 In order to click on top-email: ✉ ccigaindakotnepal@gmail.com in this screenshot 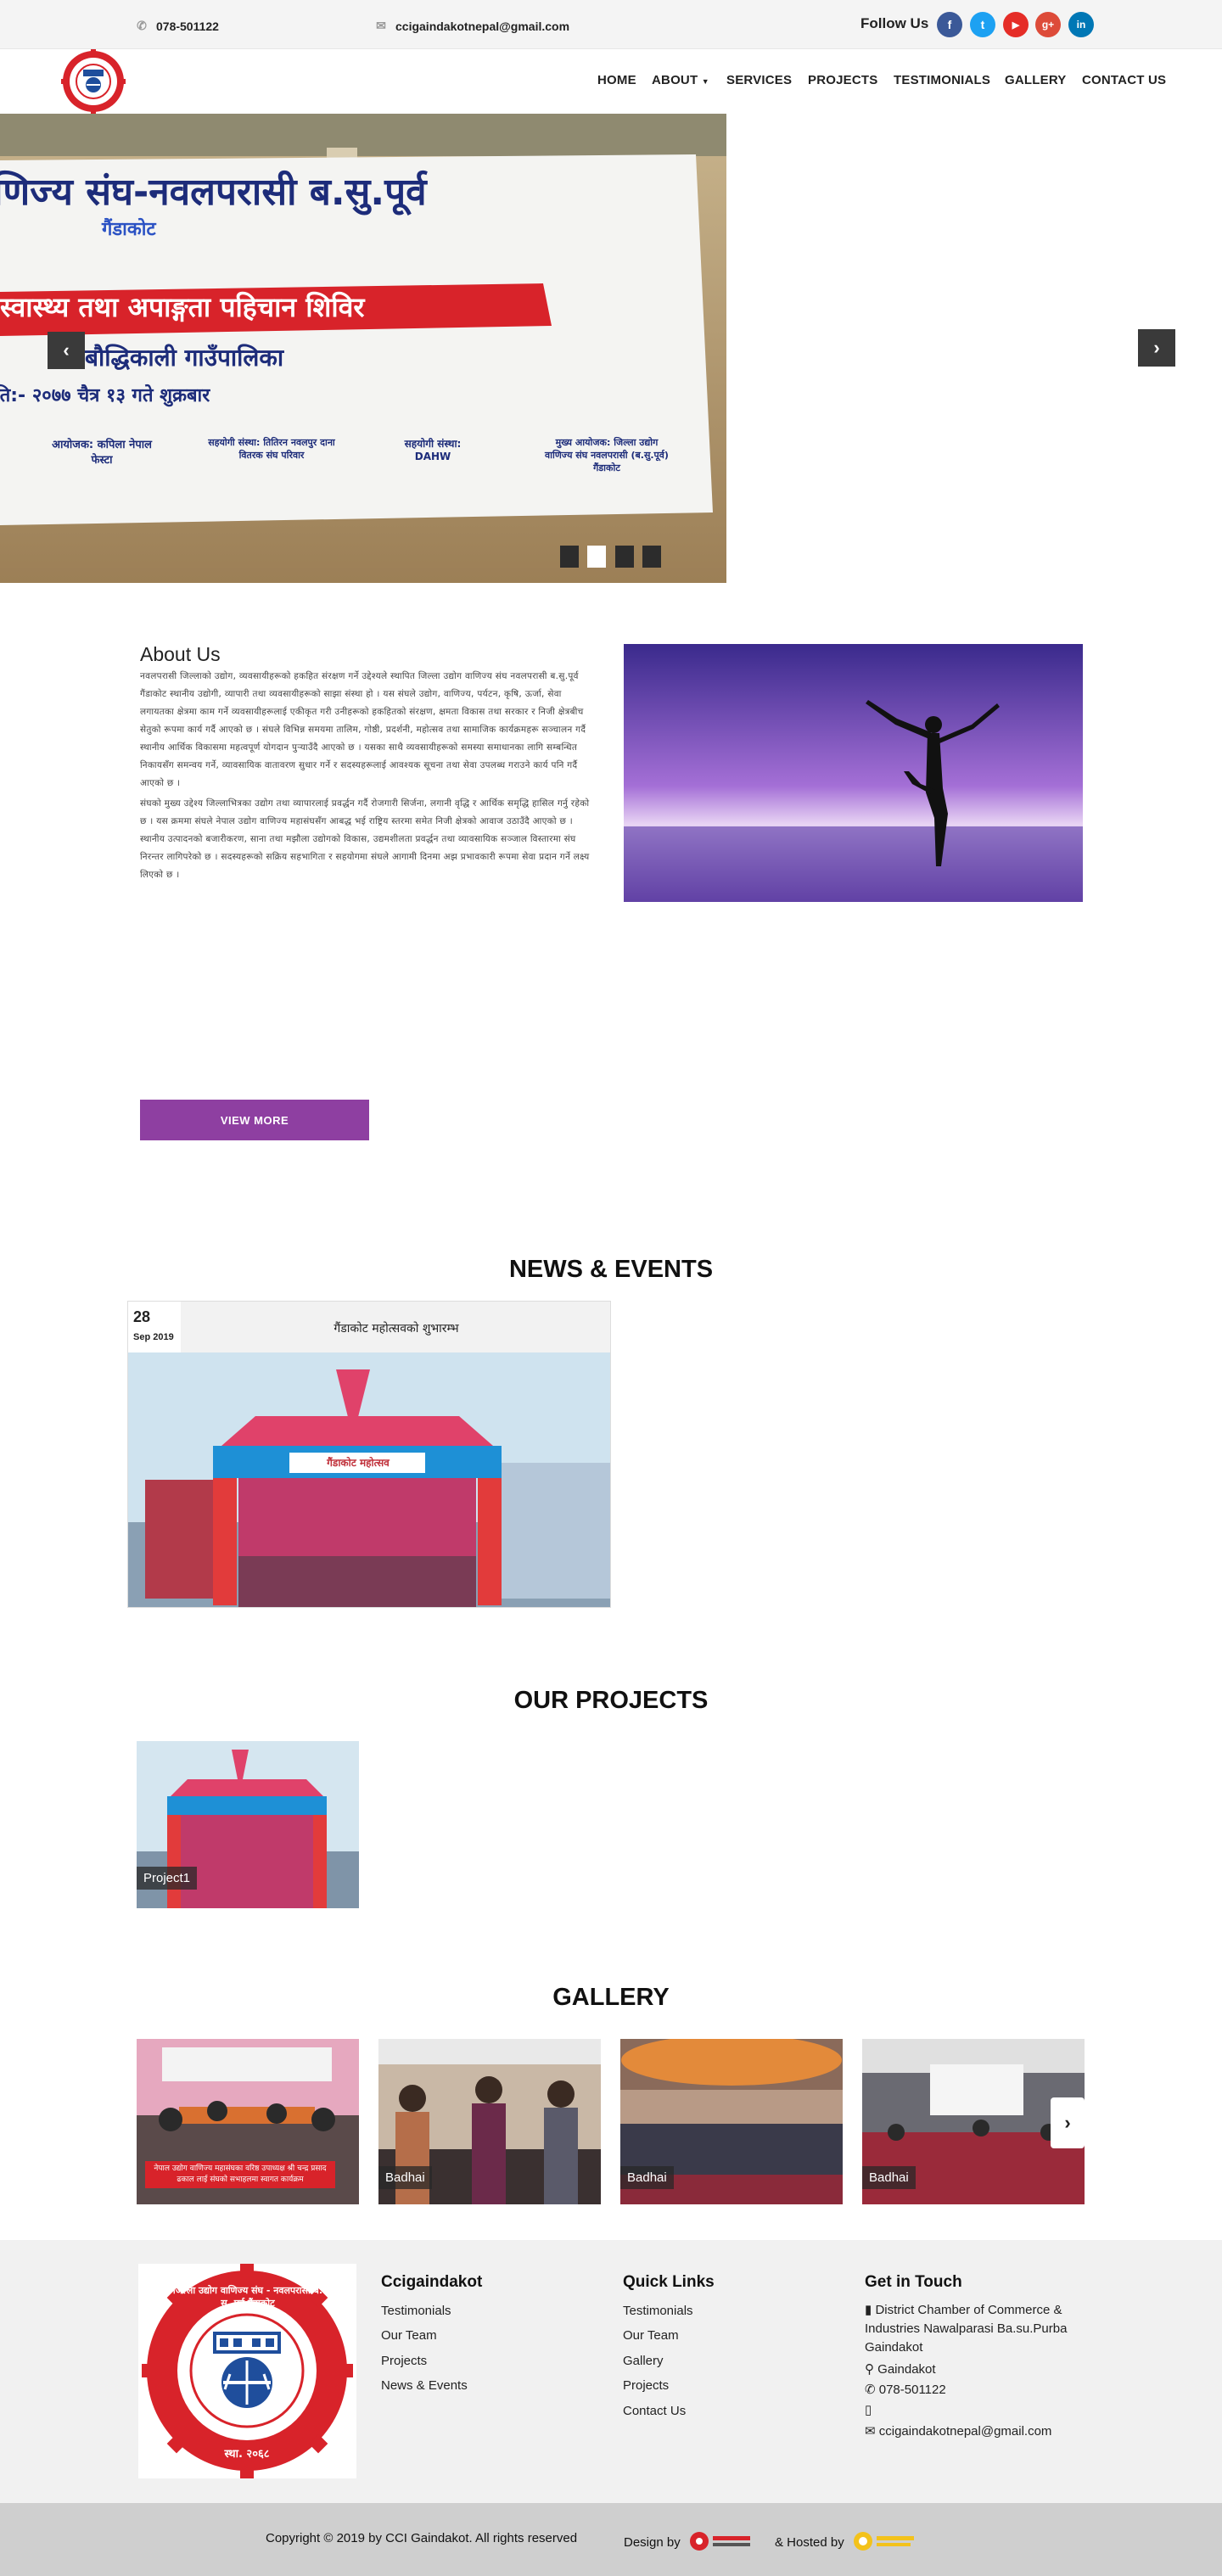, I will do `click(472, 26)`.